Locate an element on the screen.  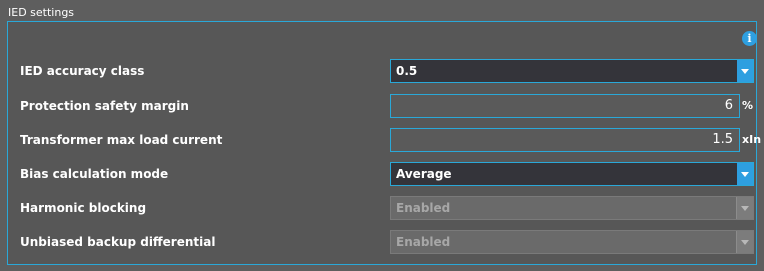
row-ied-accuracy-class: IED accuracy class 0.5 is located at coordinates (382, 71).